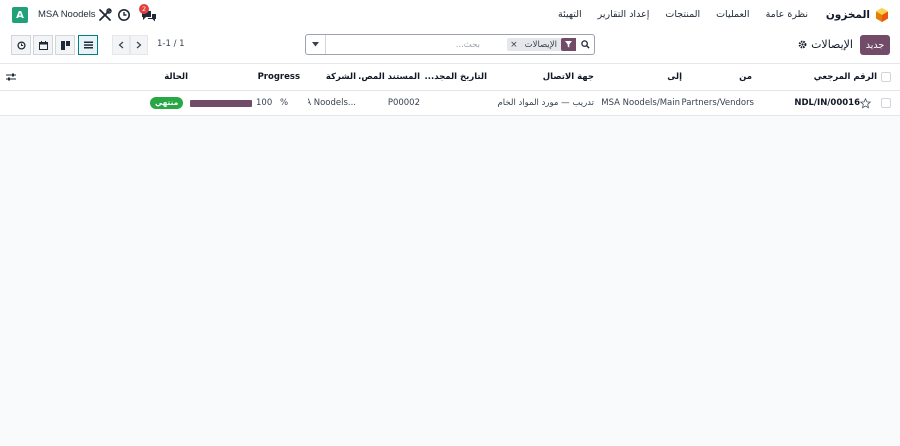 The height and width of the screenshot is (446, 900). I want to click on progress-value: 100, so click(264, 103).